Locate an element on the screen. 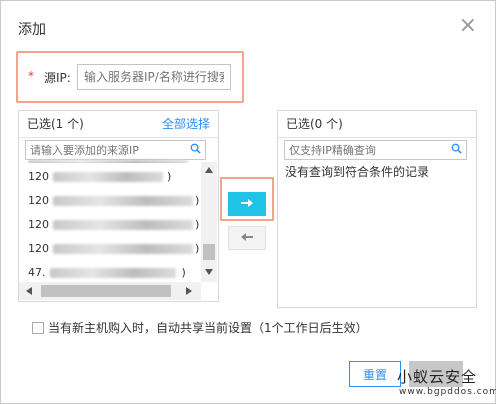 The image size is (496, 404). list-item: 47.) is located at coordinates (107, 273).